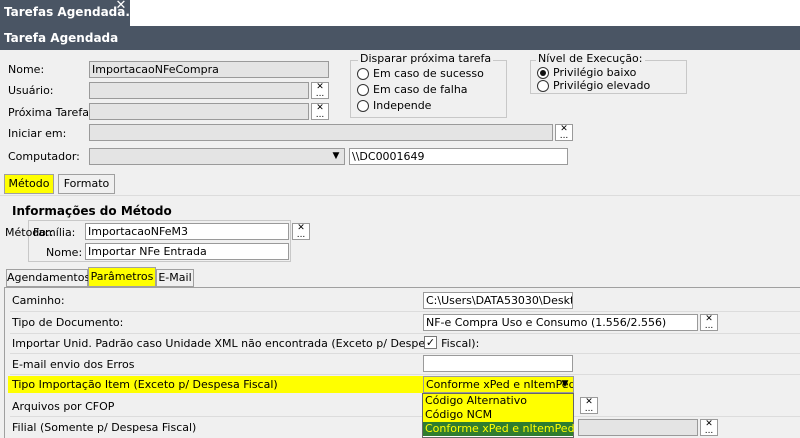  I want to click on radio-sucesso, so click(363, 74).